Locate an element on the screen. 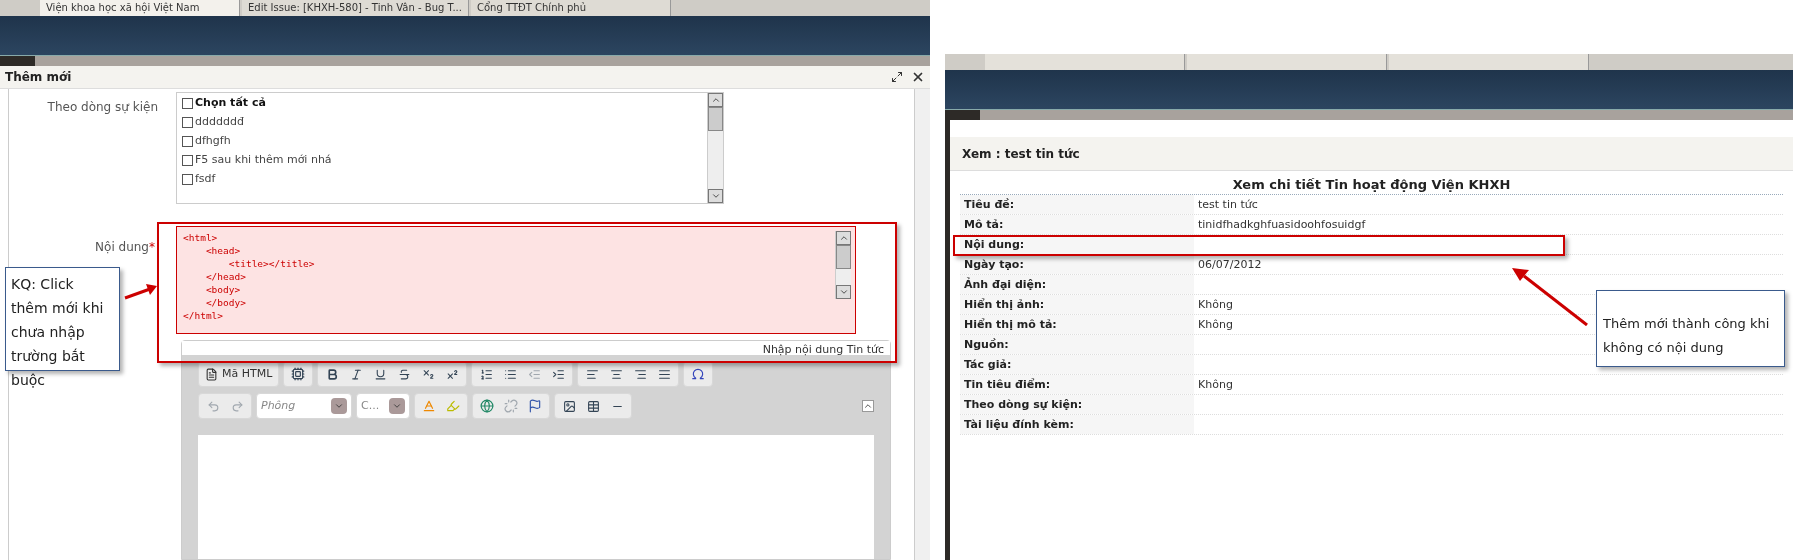 The height and width of the screenshot is (560, 1793). maximize-icon is located at coordinates (897, 77).